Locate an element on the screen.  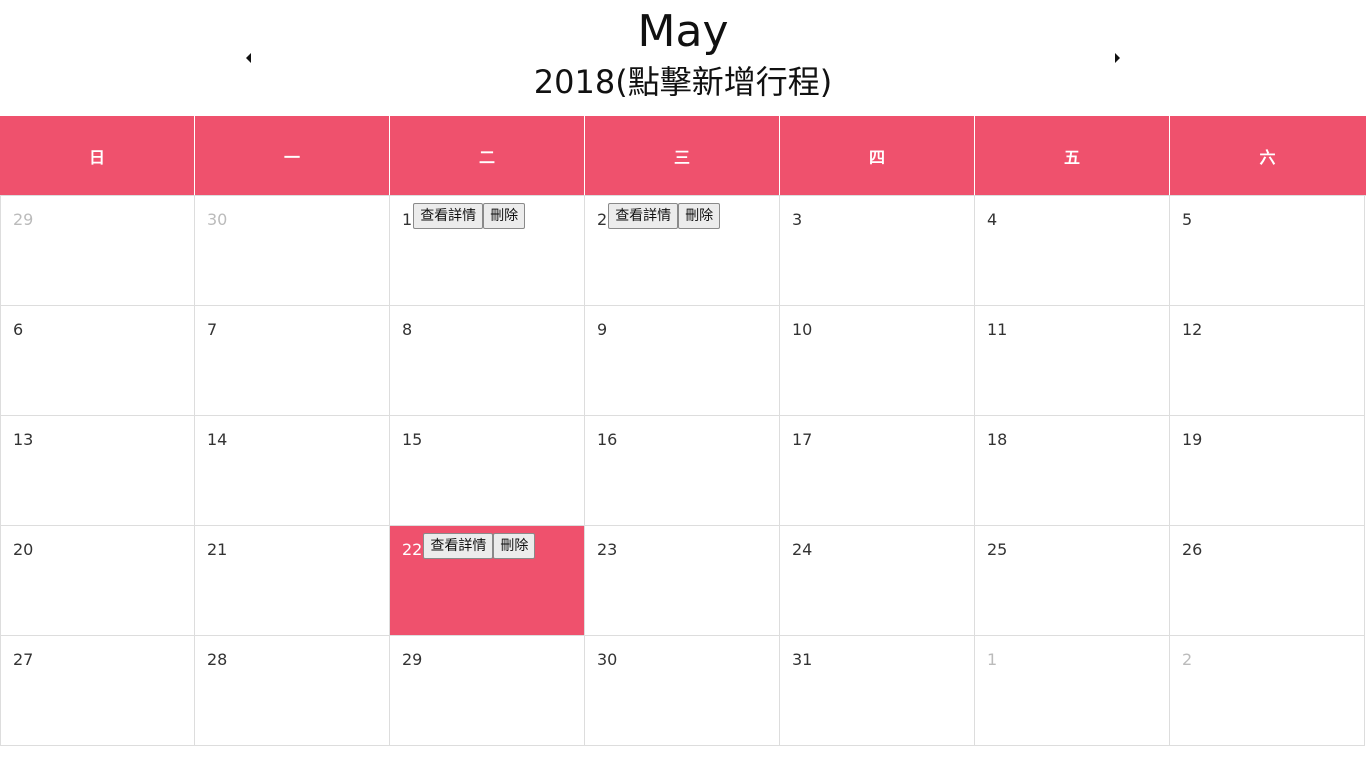
day-number: 20 is located at coordinates (23, 549).